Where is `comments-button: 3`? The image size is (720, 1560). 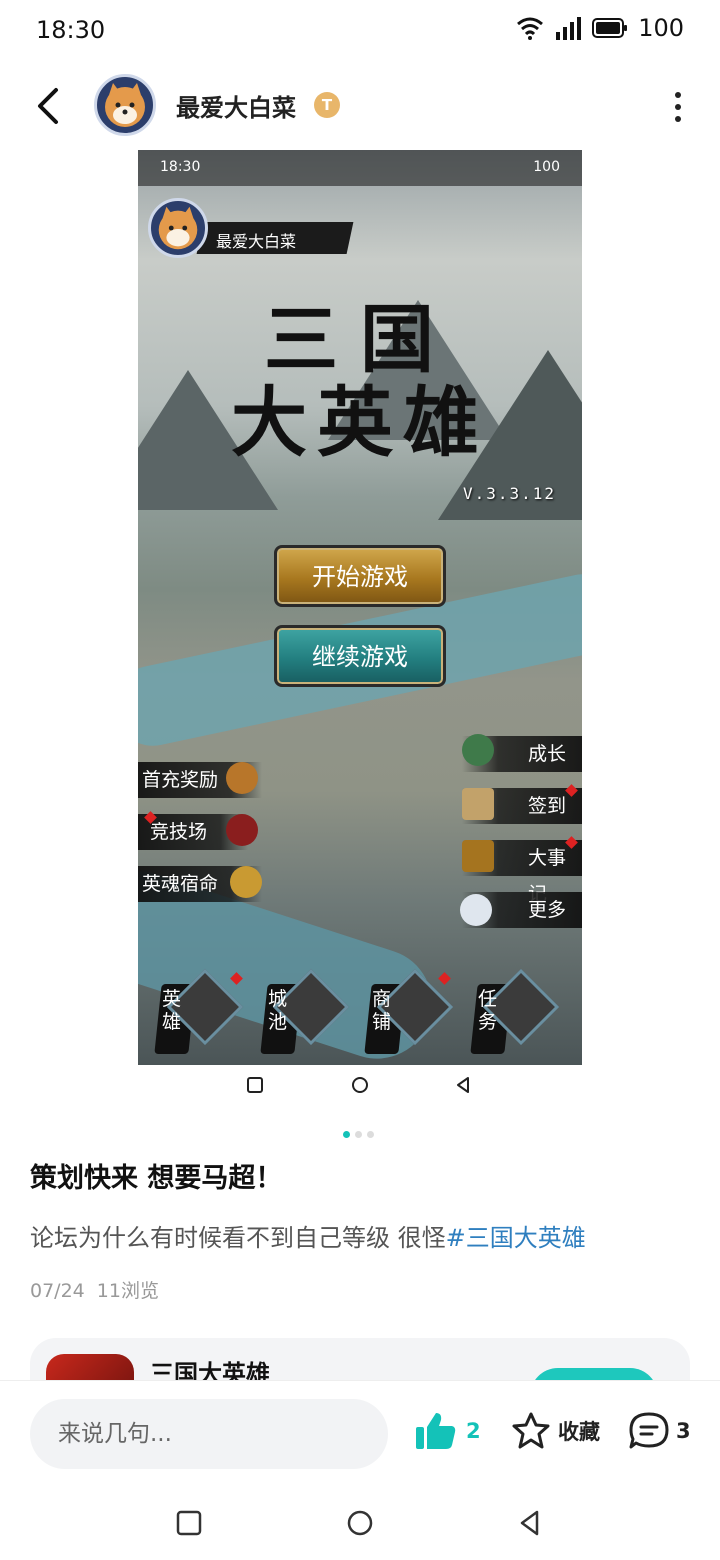
comments-button: 3 is located at coordinates (659, 1431).